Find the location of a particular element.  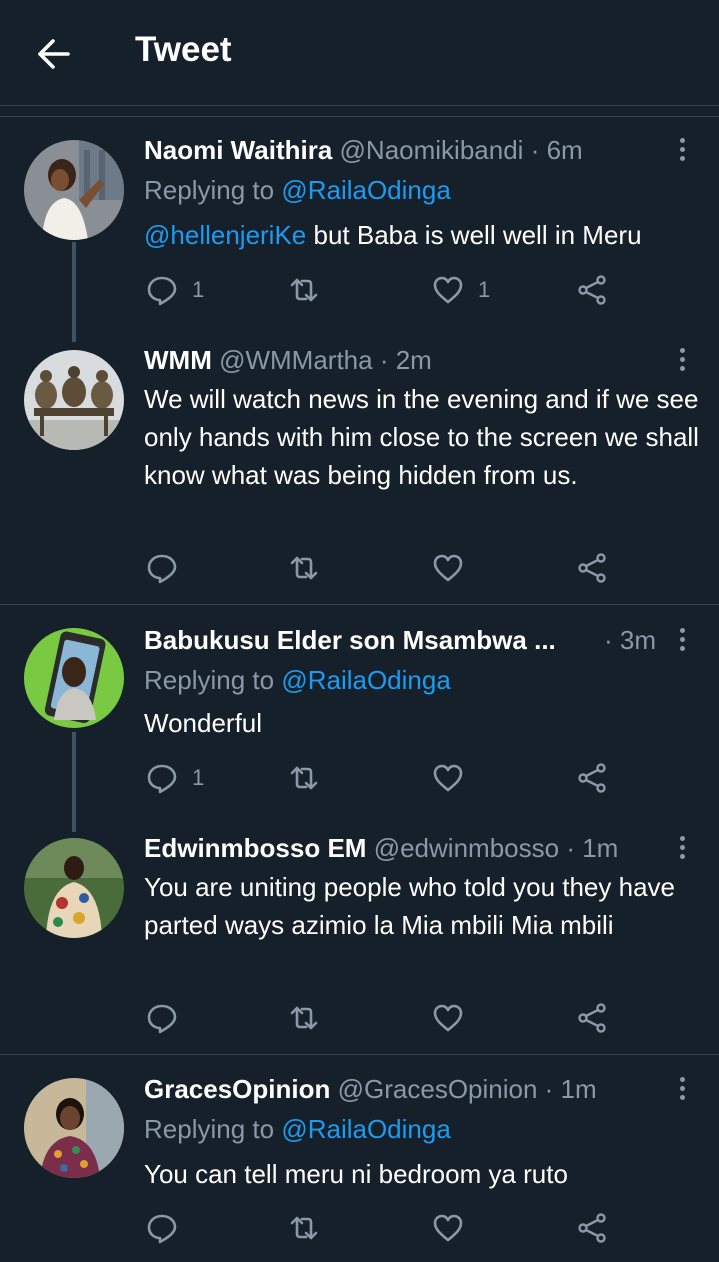

mention-link: @hellenjeriKe is located at coordinates (225, 235).